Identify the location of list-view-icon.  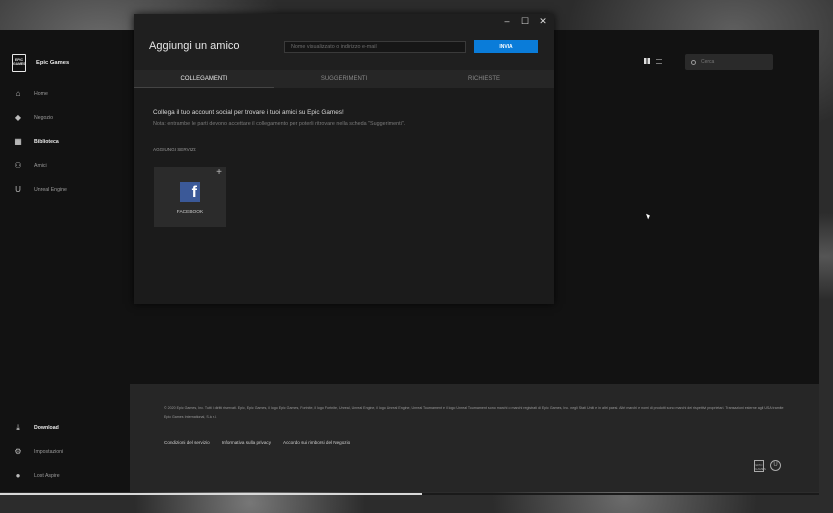
(659, 61).